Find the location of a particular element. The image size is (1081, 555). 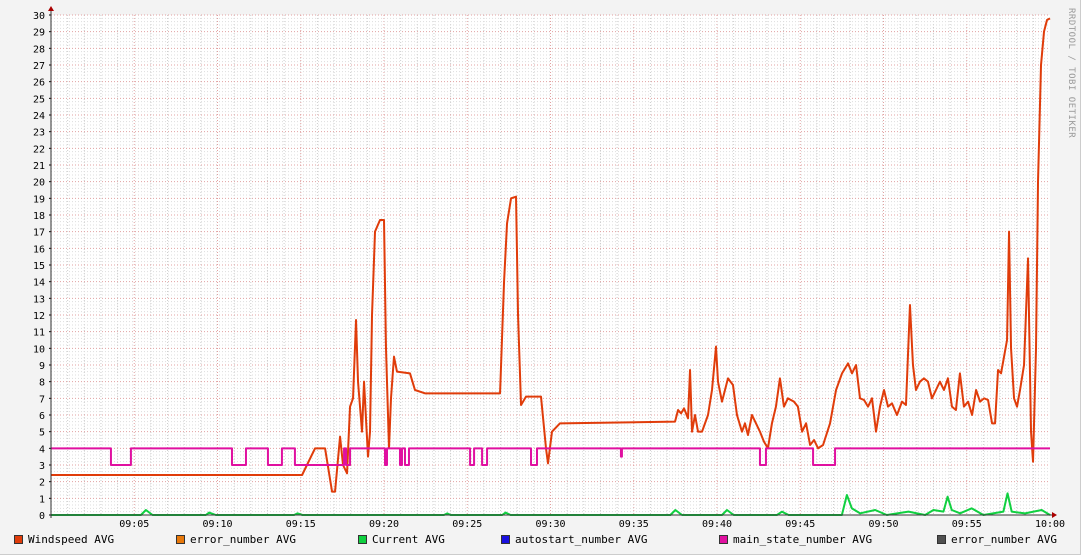

y-tick-label: 21 is located at coordinates (39, 166).